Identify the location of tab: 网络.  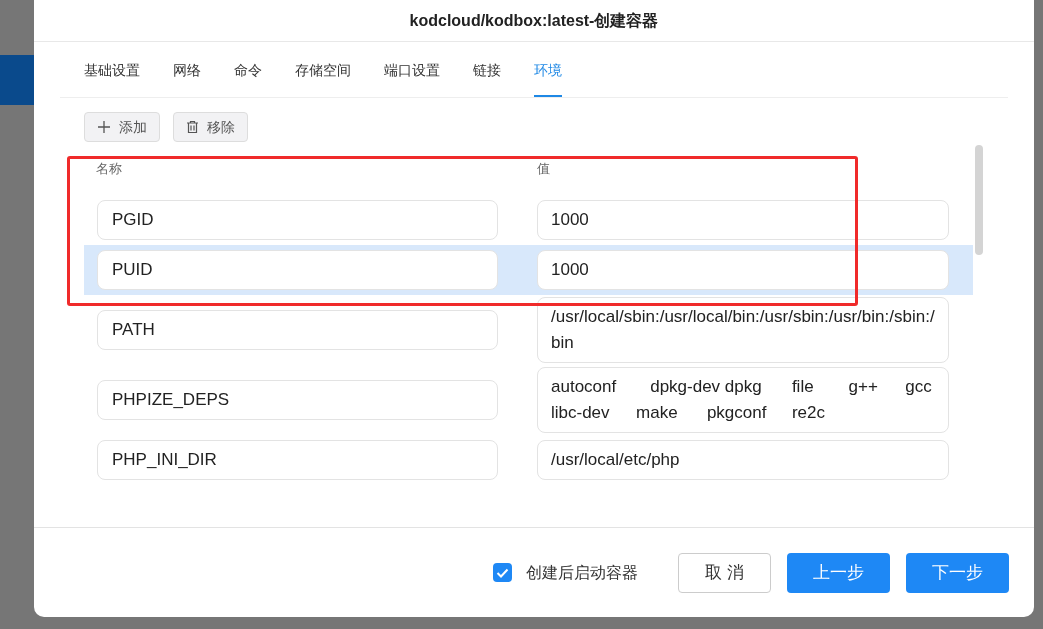
(187, 69).